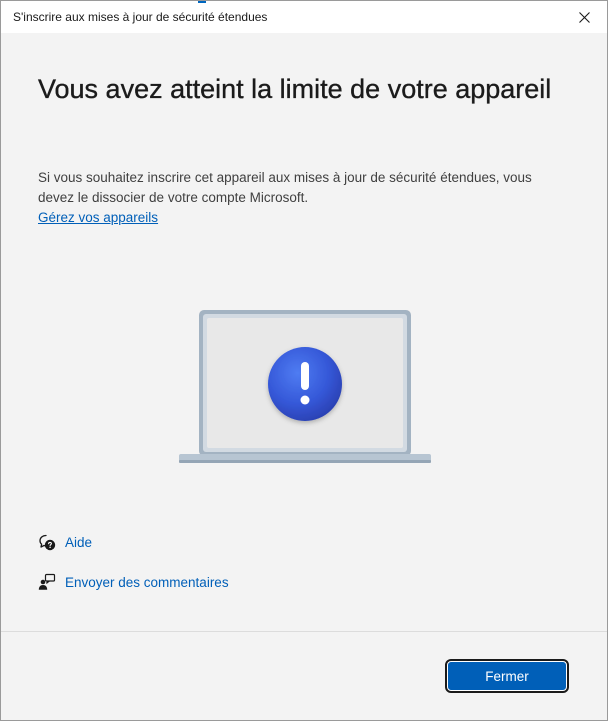 The width and height of the screenshot is (608, 721). What do you see at coordinates (47, 581) in the screenshot?
I see `feedback-person-icon` at bounding box center [47, 581].